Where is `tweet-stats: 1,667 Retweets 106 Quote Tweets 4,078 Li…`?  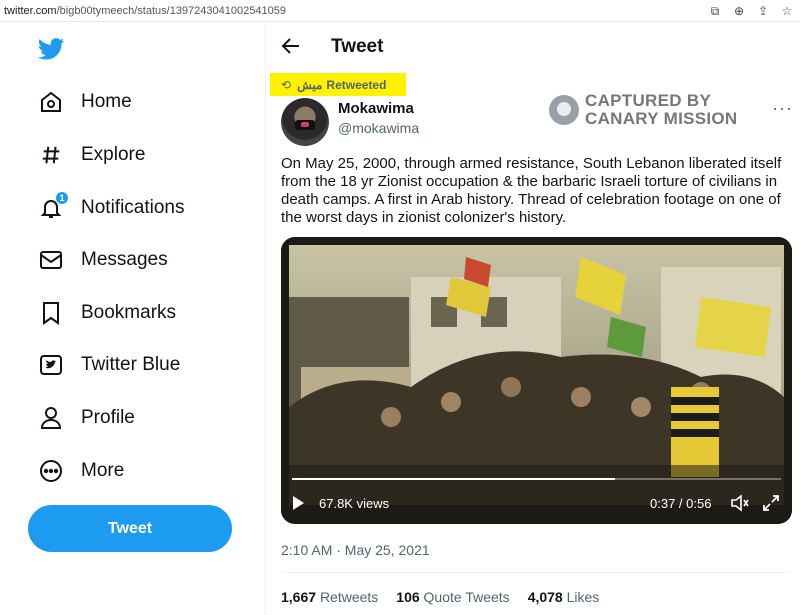 tweet-stats: 1,667 Retweets 106 Quote Tweets 4,078 Li… is located at coordinates (440, 597).